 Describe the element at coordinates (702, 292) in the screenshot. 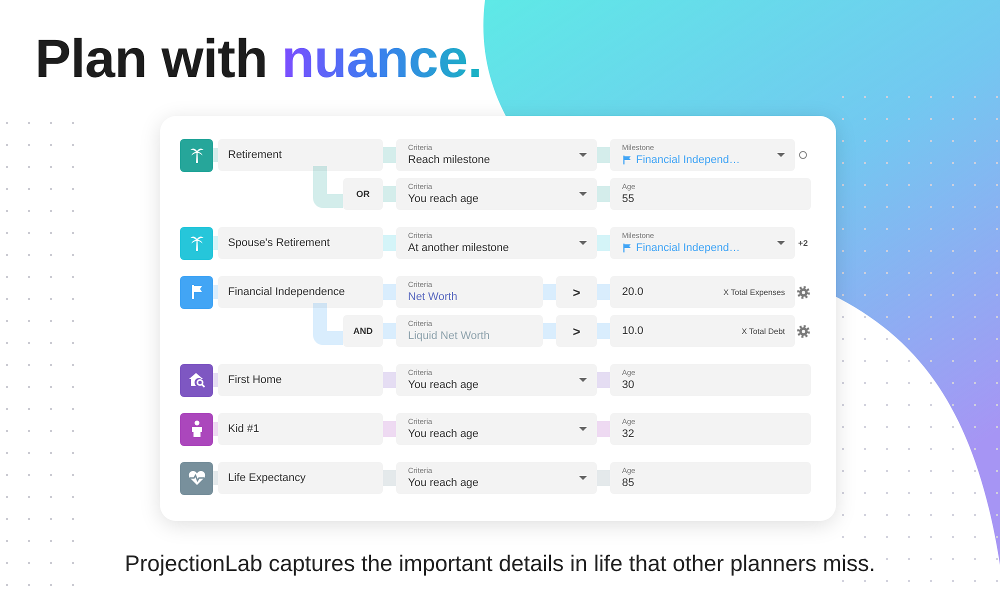

I see `value-field: 20.0 X Total Expenses` at that location.